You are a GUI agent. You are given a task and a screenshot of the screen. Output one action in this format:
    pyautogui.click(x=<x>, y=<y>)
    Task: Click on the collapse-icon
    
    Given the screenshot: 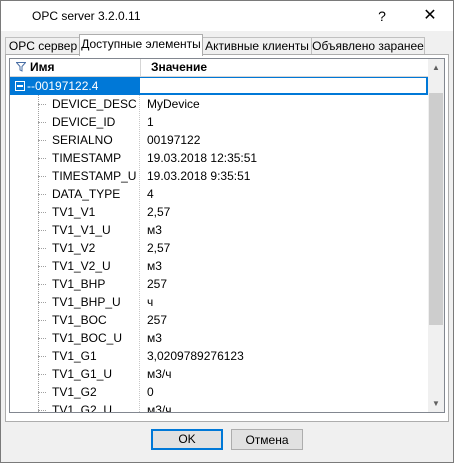 What is the action you would take?
    pyautogui.click(x=20, y=86)
    